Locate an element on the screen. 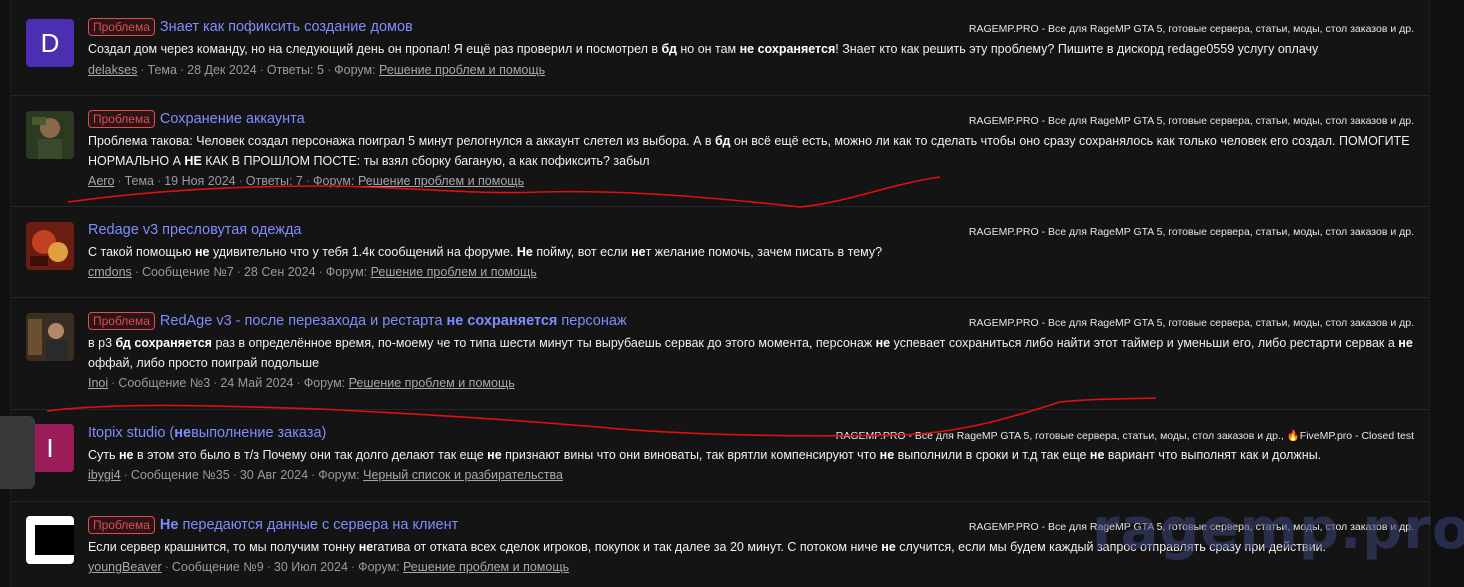  snippet-text: т желание помочь, зачем писать в тему? is located at coordinates (764, 252).